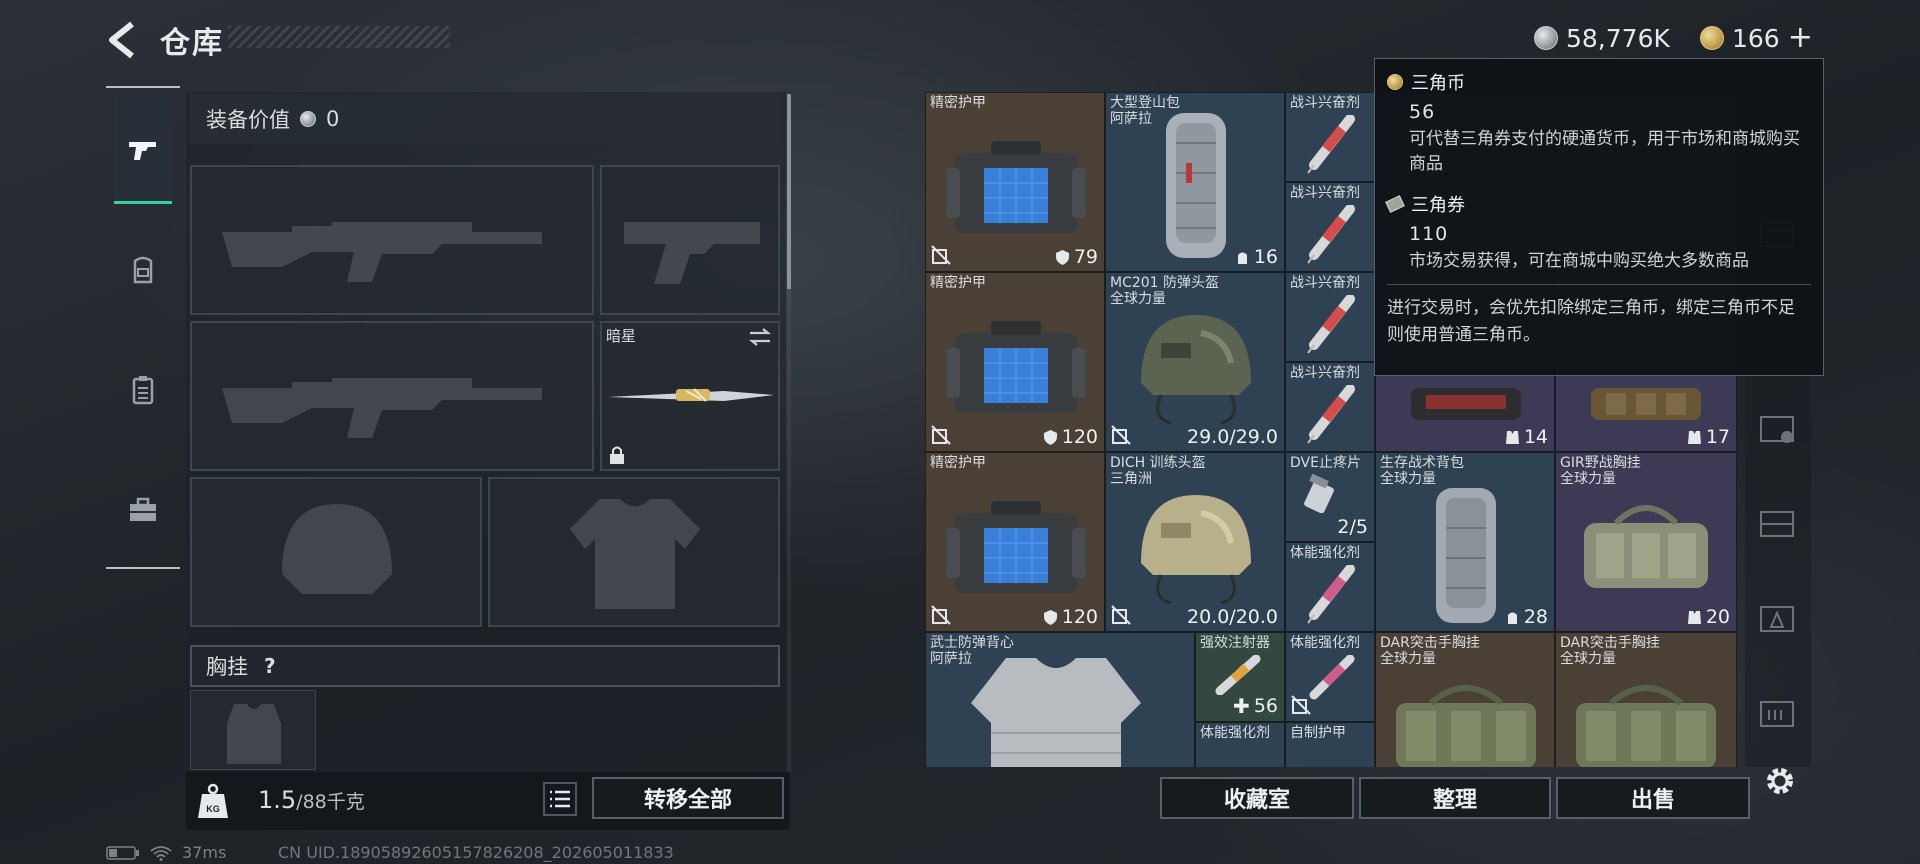 This screenshot has height=864, width=1920. Describe the element at coordinates (1604, 151) in the screenshot. I see `coin-description: 可代替三角券支付的硬通货币，用于市场和商城购买商品` at that location.